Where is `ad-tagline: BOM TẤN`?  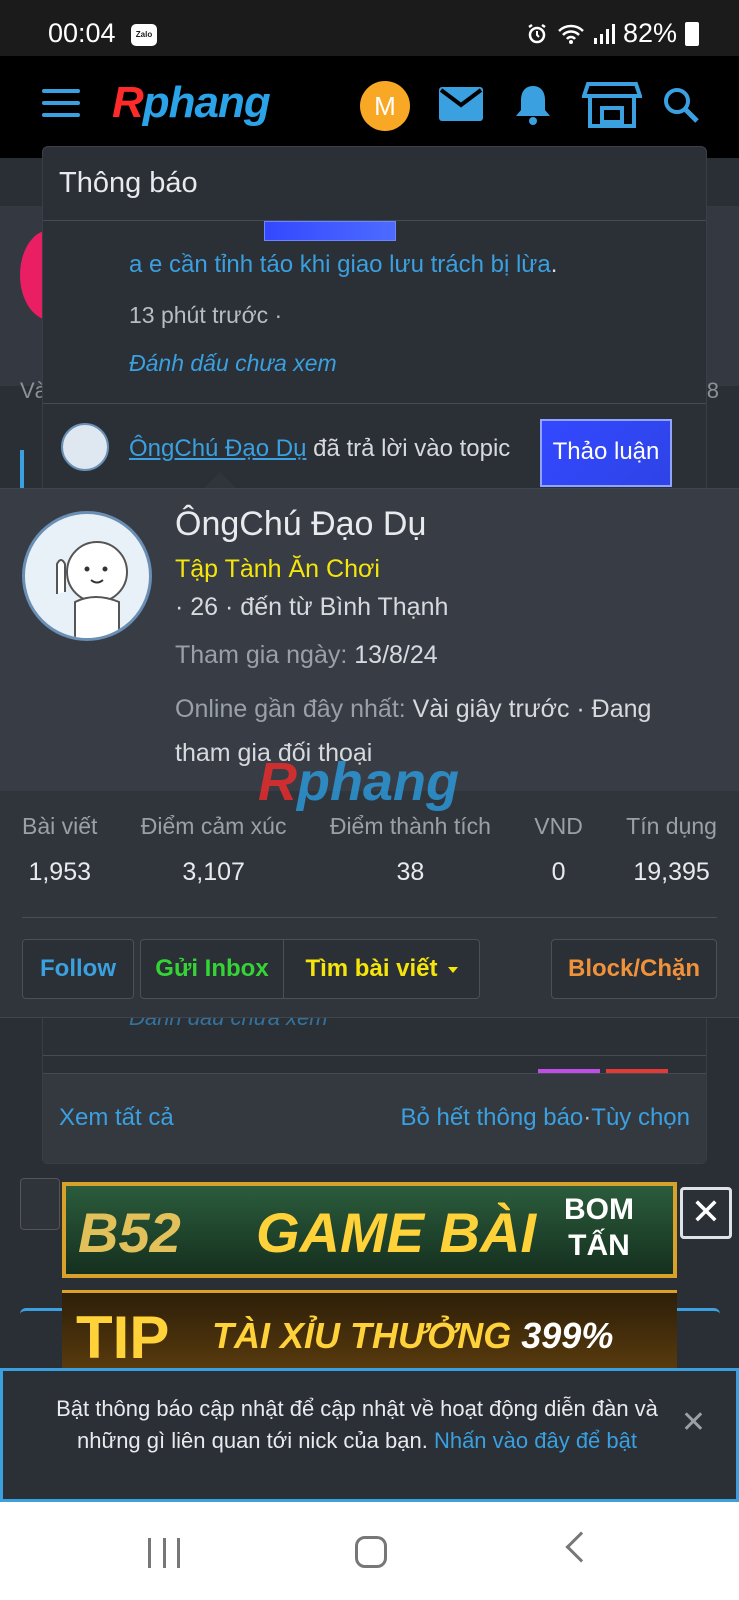 ad-tagline: BOM TẤN is located at coordinates (599, 1227).